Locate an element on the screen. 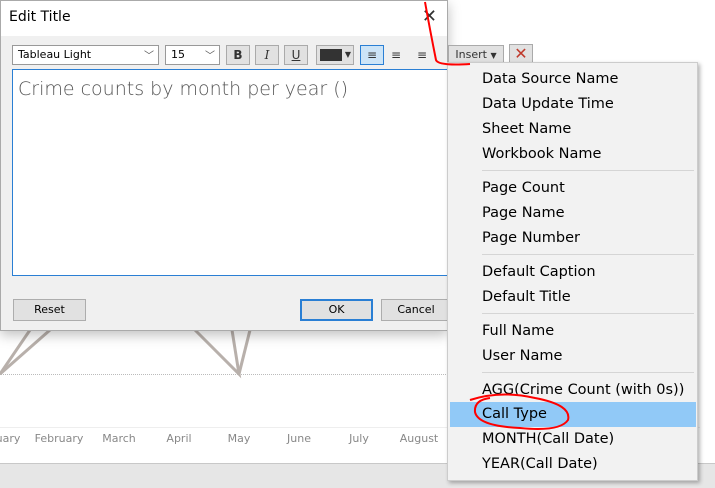 The height and width of the screenshot is (488, 715). menu-item: MONTH(Call Date) is located at coordinates (573, 439).